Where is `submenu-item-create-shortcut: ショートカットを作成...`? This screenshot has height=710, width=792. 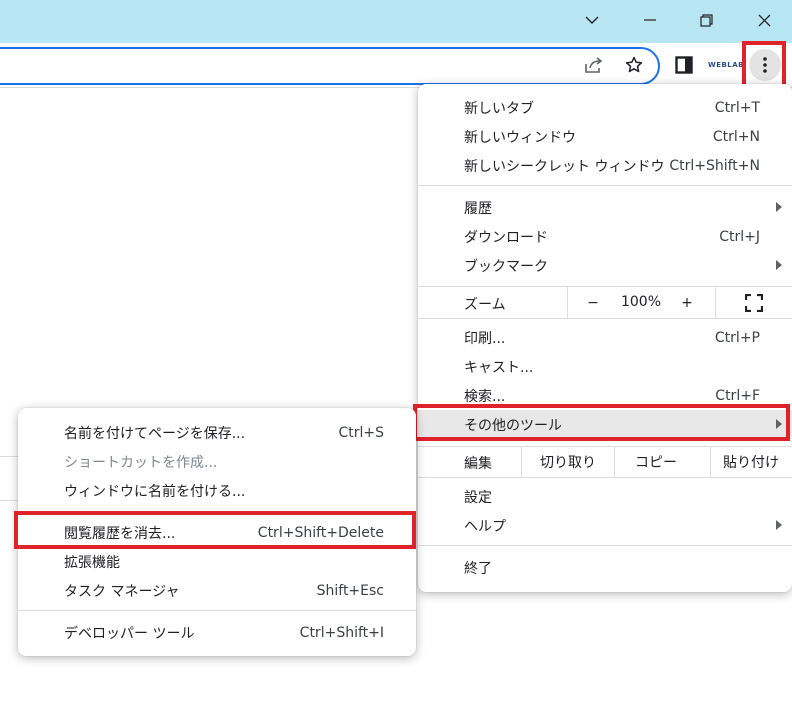
submenu-item-create-shortcut: ショートカットを作成... is located at coordinates (141, 462).